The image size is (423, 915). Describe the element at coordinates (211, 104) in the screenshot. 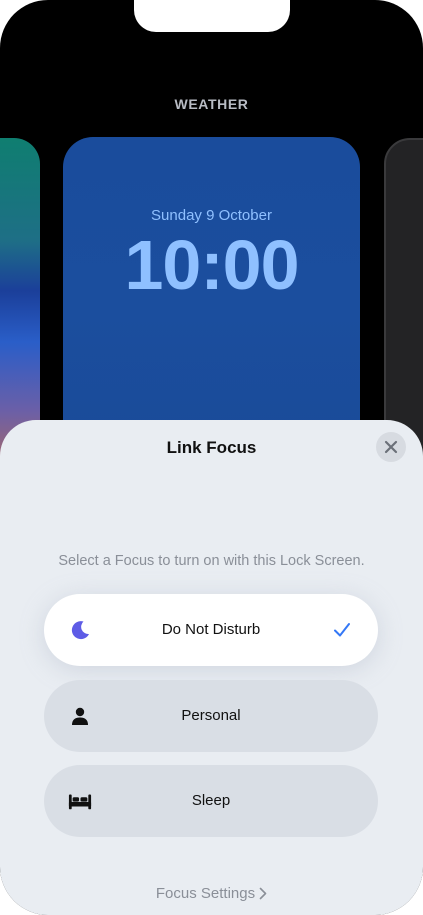

I see `wallpaper-type-label: WEATHER` at that location.